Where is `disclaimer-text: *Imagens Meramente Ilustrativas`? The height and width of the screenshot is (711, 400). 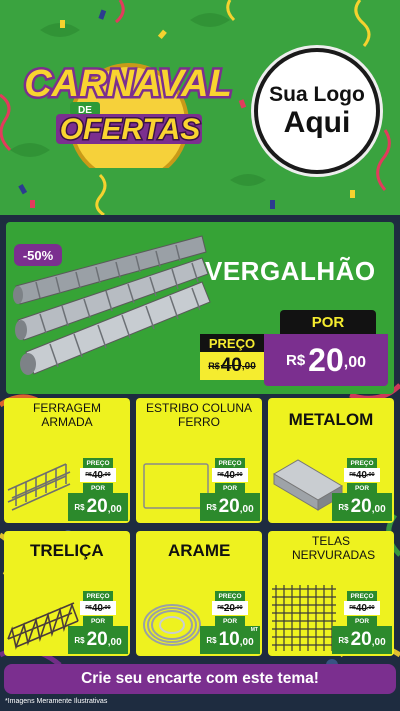 disclaimer-text: *Imagens Meramente Ilustrativas is located at coordinates (56, 701).